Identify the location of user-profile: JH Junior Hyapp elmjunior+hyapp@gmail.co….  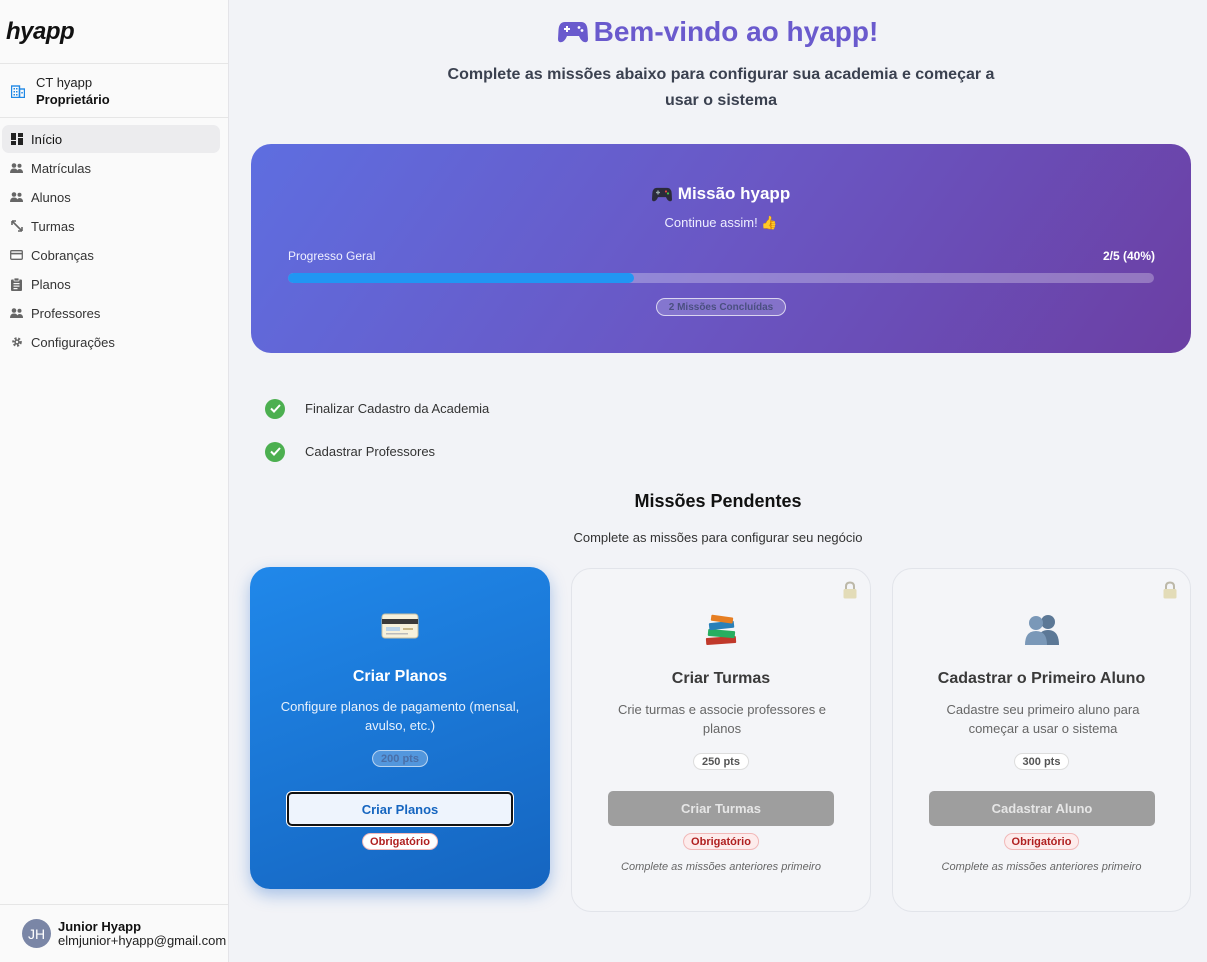
(114, 933).